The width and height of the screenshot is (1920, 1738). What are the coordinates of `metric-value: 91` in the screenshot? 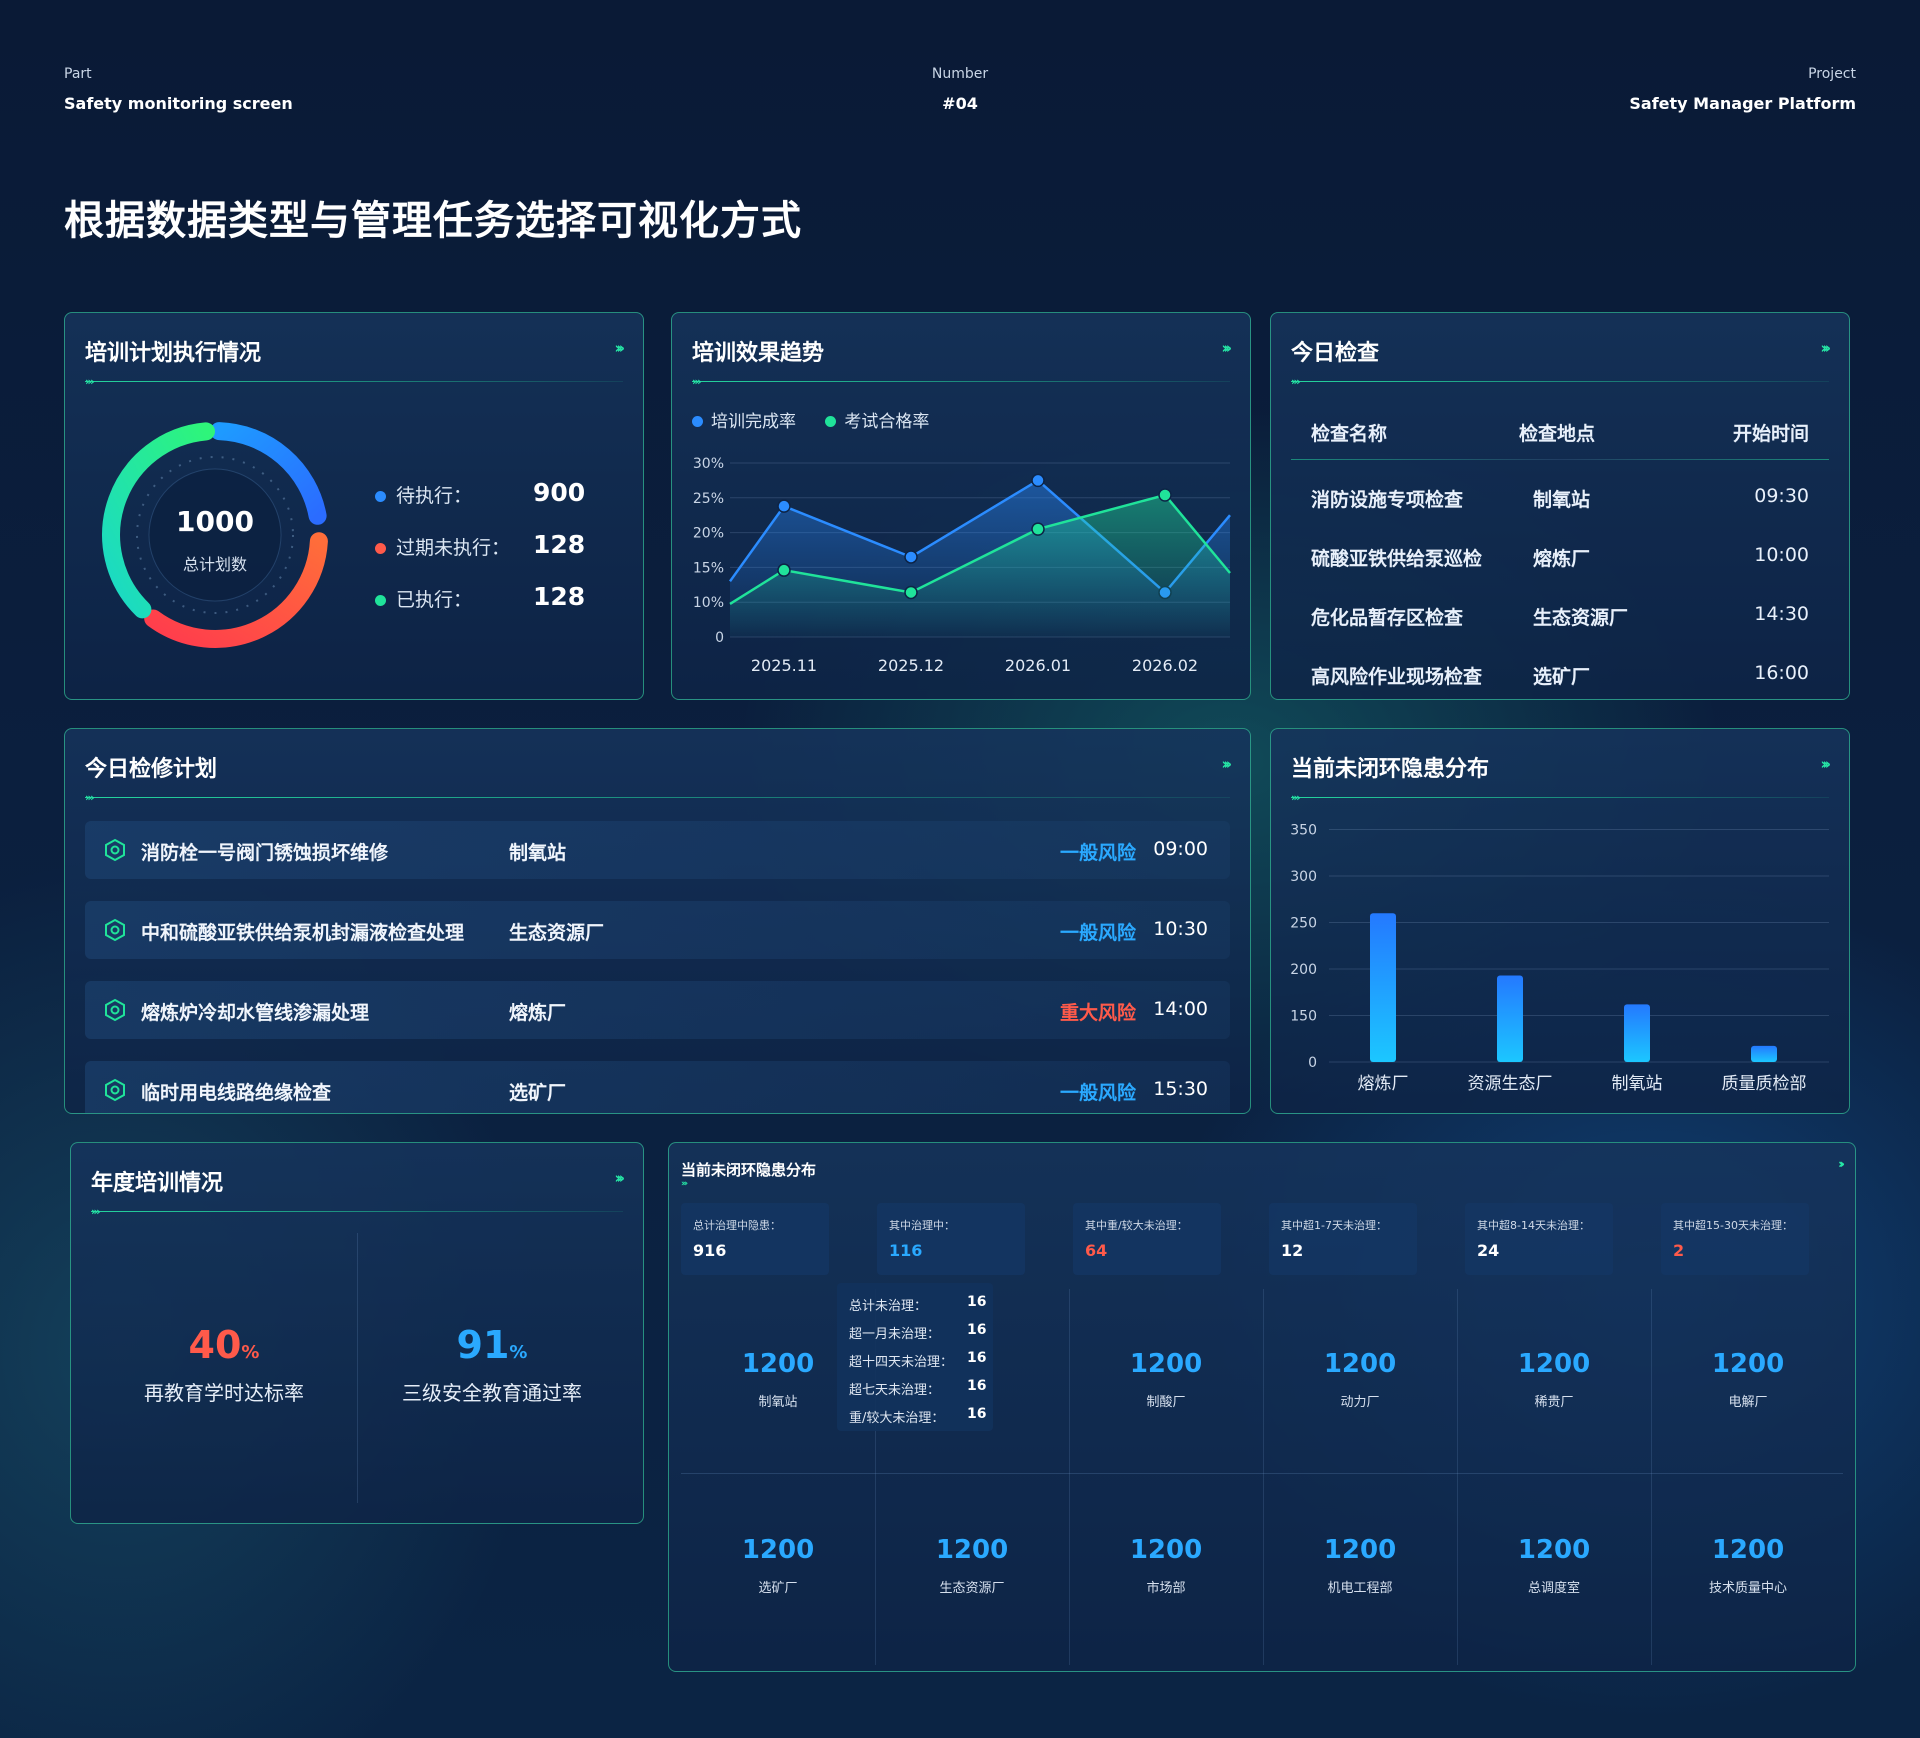 It's located at (483, 1345).